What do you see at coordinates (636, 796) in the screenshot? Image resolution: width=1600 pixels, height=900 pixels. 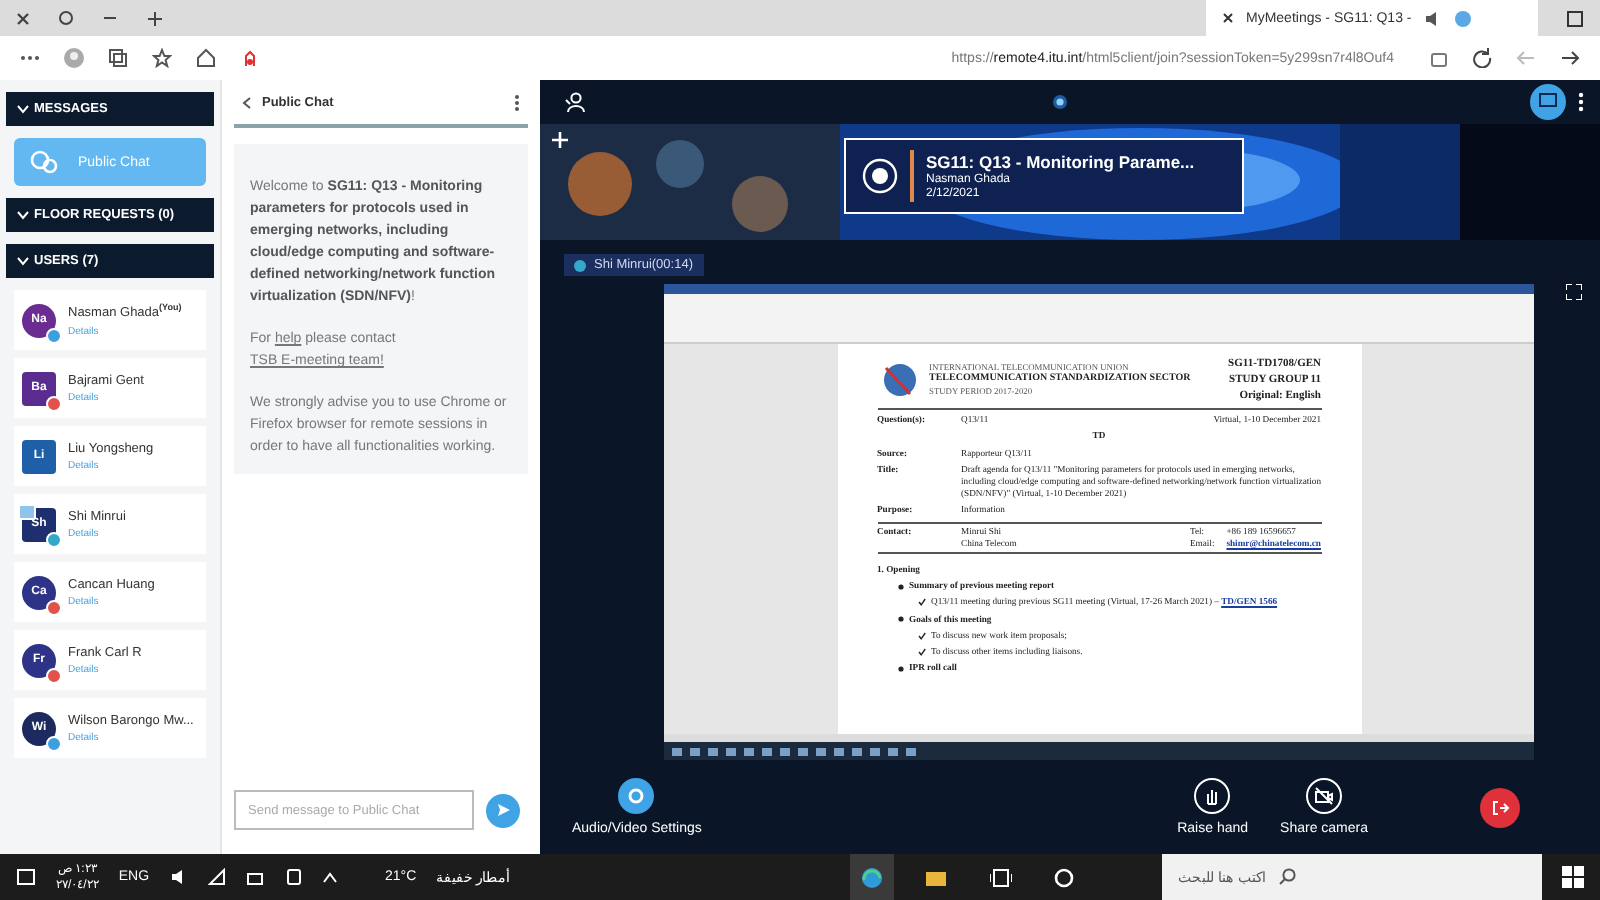 I see `gear-icon` at bounding box center [636, 796].